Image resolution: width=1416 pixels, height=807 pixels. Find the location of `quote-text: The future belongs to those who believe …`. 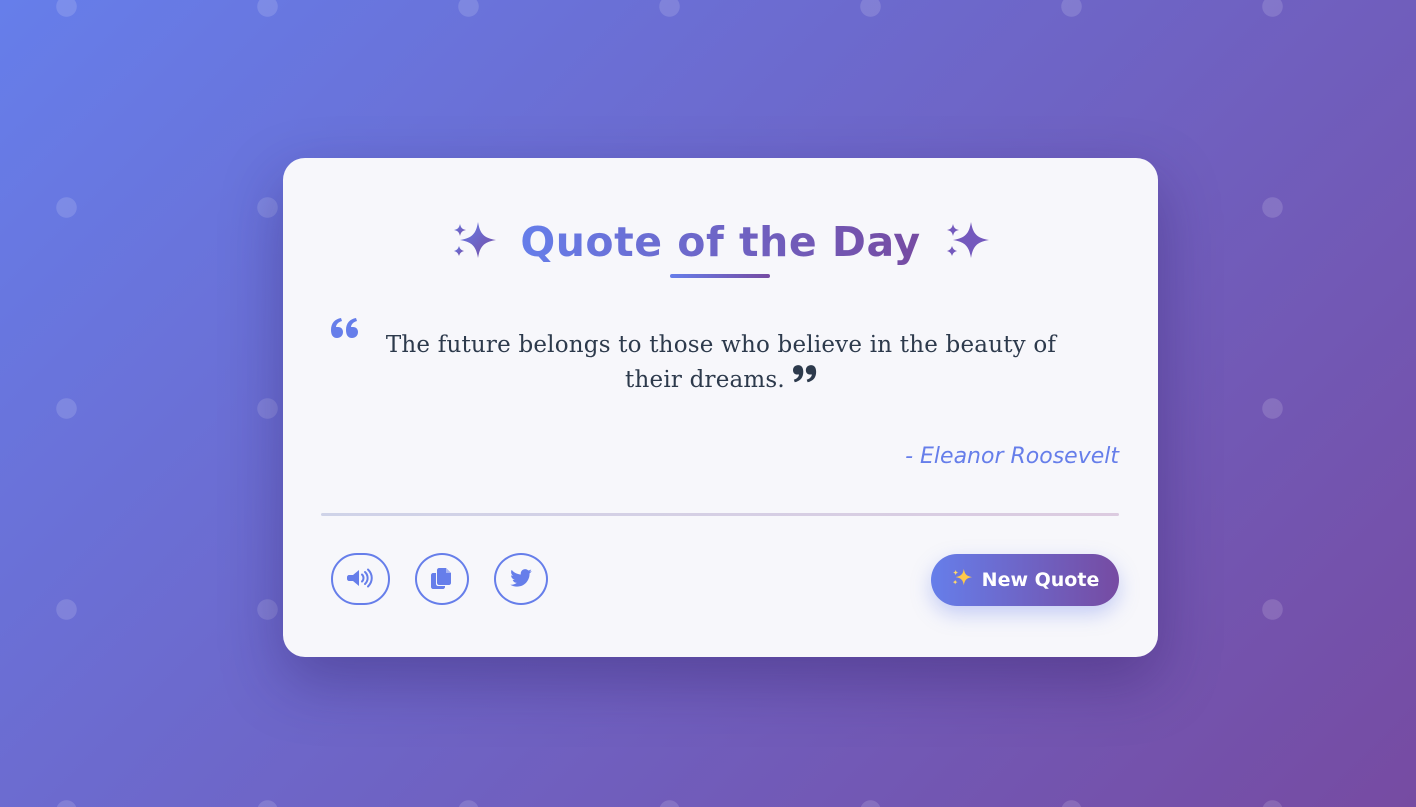

quote-text: The future belongs to those who believe … is located at coordinates (721, 363).